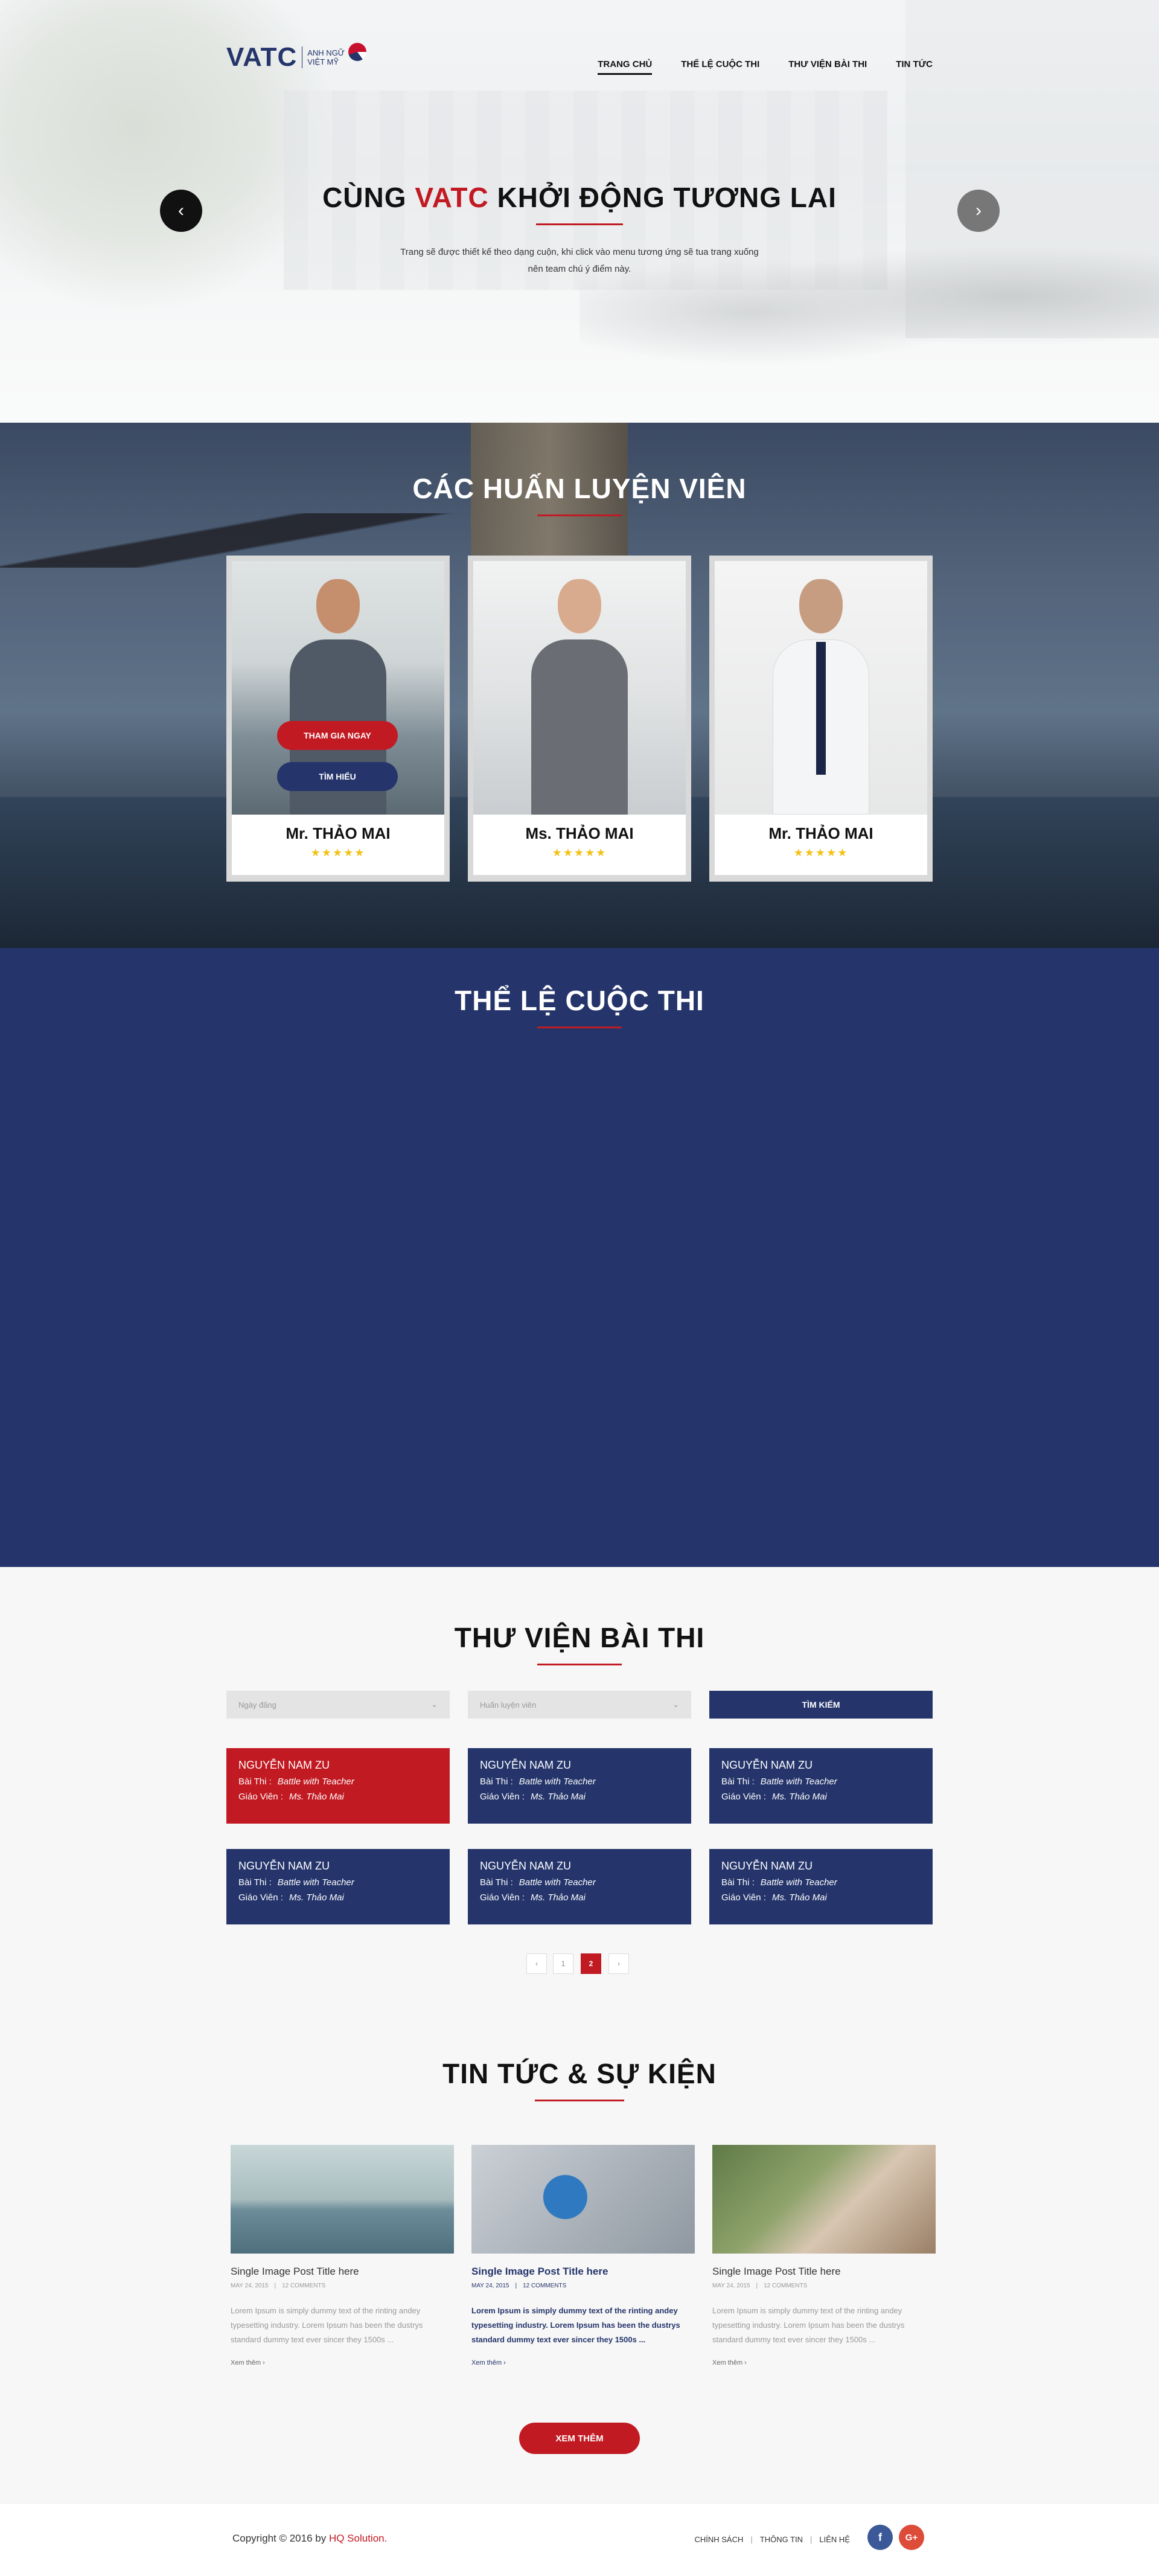  I want to click on trainer-filter-select: Huấn luyện viên ⌄, so click(579, 1705).